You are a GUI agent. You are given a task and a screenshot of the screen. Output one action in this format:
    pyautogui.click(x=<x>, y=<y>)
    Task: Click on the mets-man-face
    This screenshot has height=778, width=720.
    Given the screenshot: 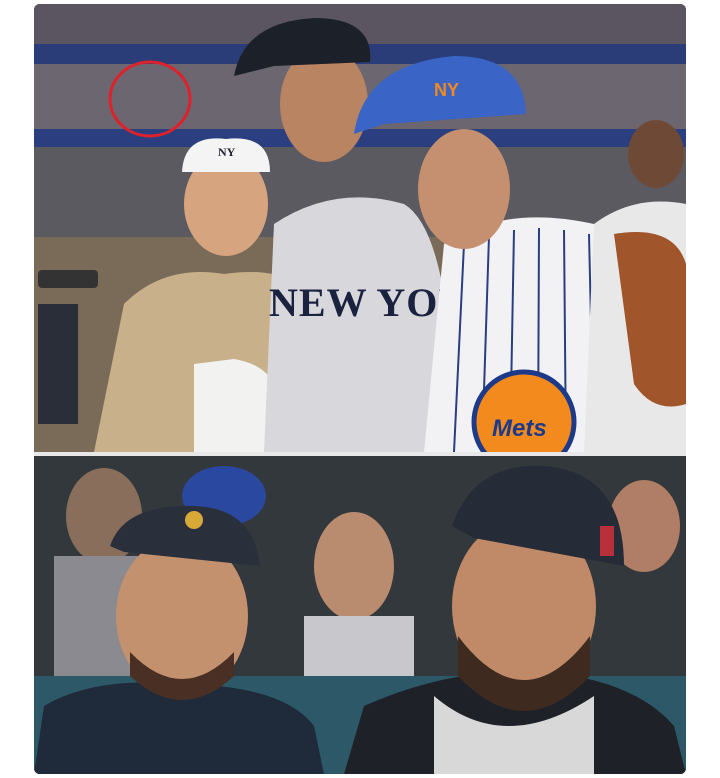 What is the action you would take?
    pyautogui.click(x=464, y=189)
    